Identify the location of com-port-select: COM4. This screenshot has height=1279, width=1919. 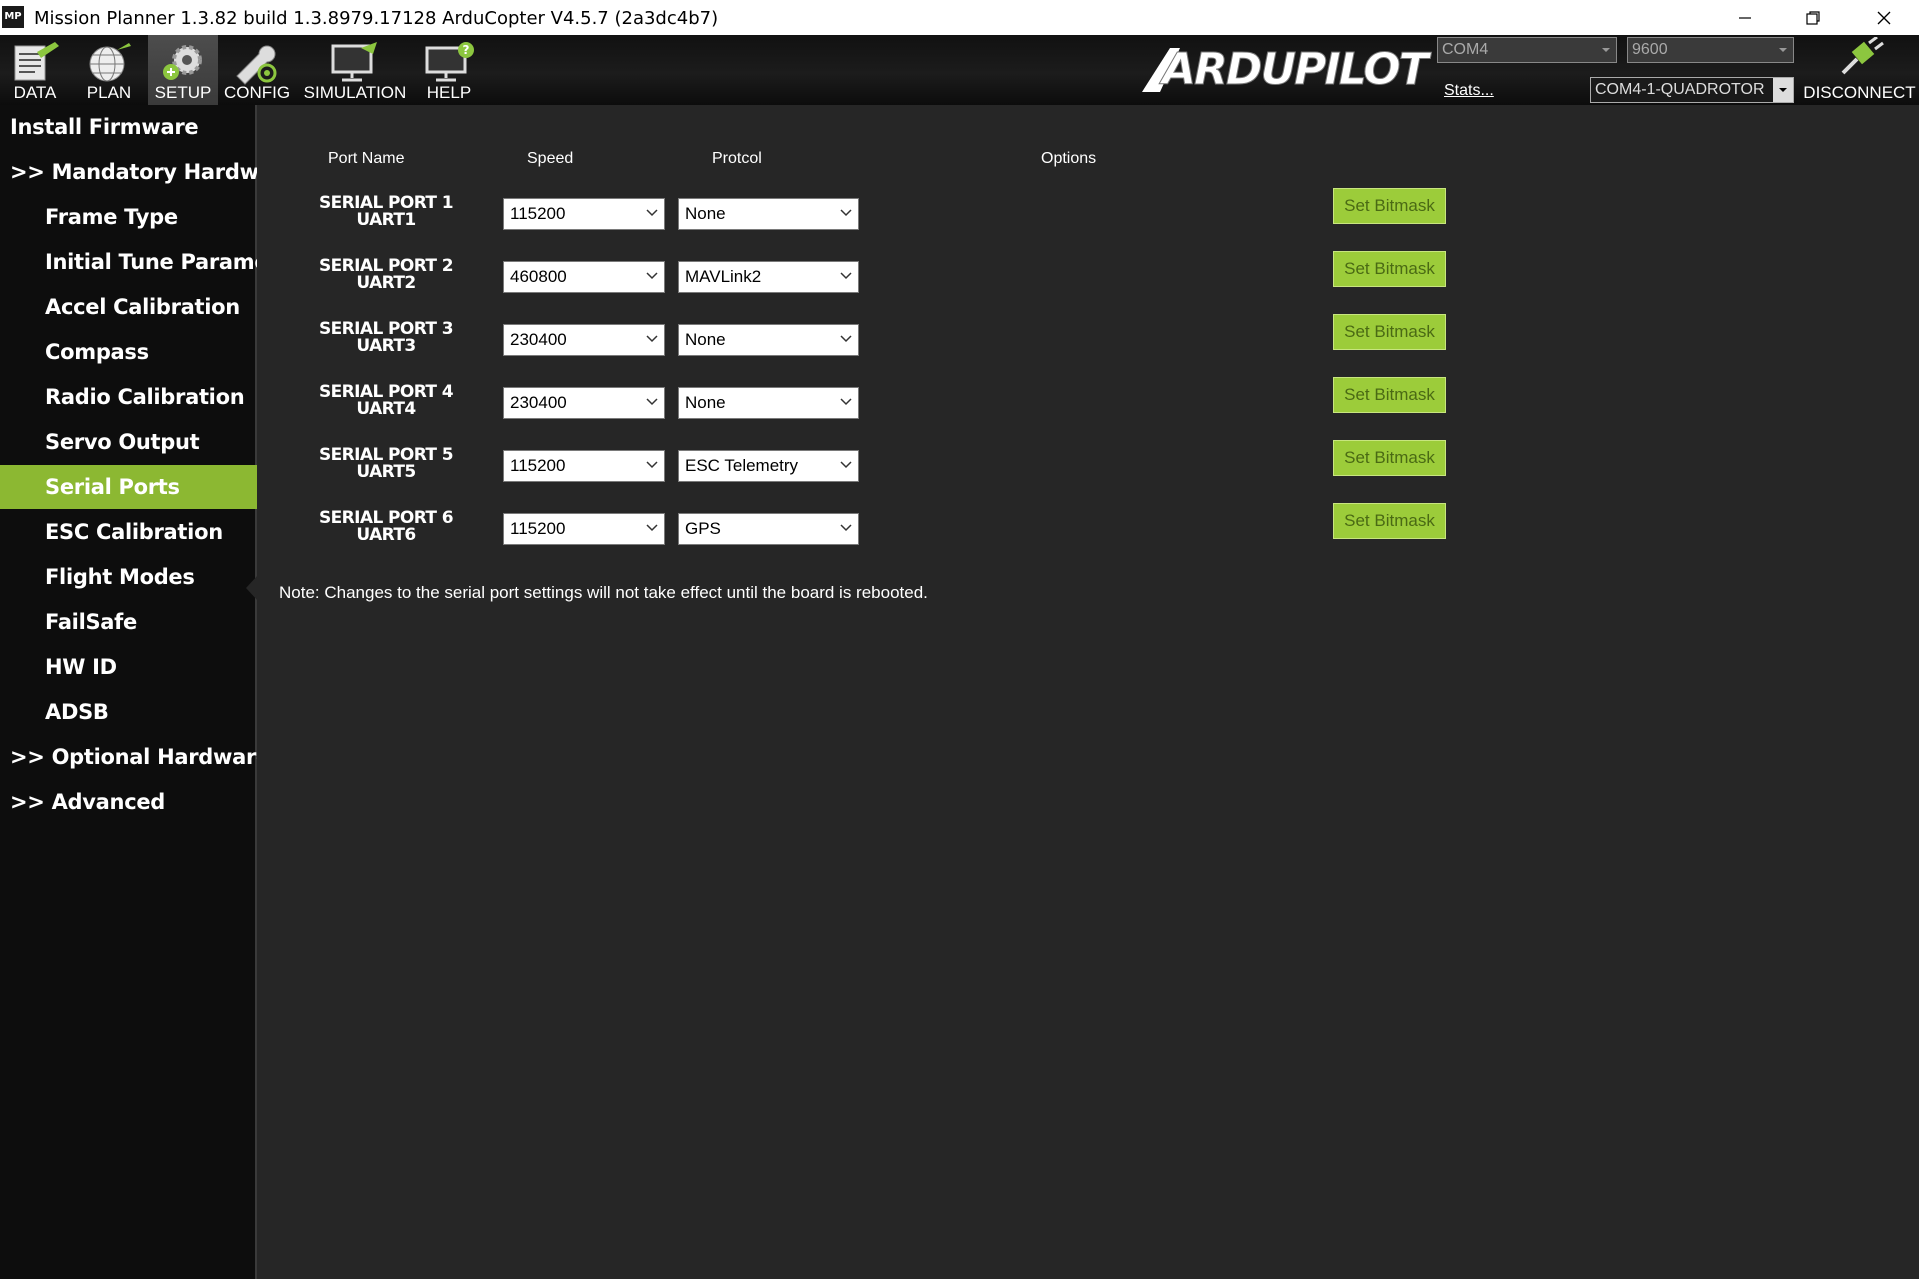
(1527, 50).